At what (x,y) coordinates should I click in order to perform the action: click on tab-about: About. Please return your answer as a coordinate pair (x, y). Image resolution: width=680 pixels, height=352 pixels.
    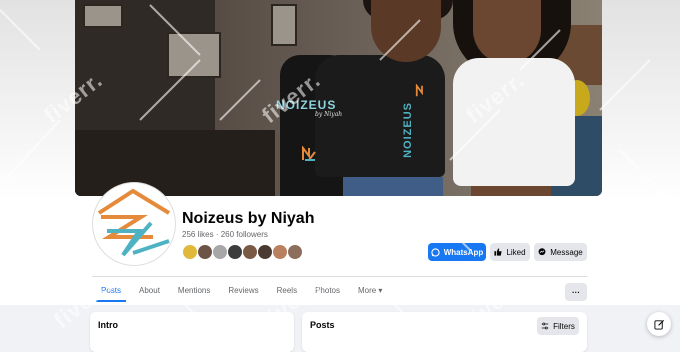
    Looking at the image, I should click on (149, 291).